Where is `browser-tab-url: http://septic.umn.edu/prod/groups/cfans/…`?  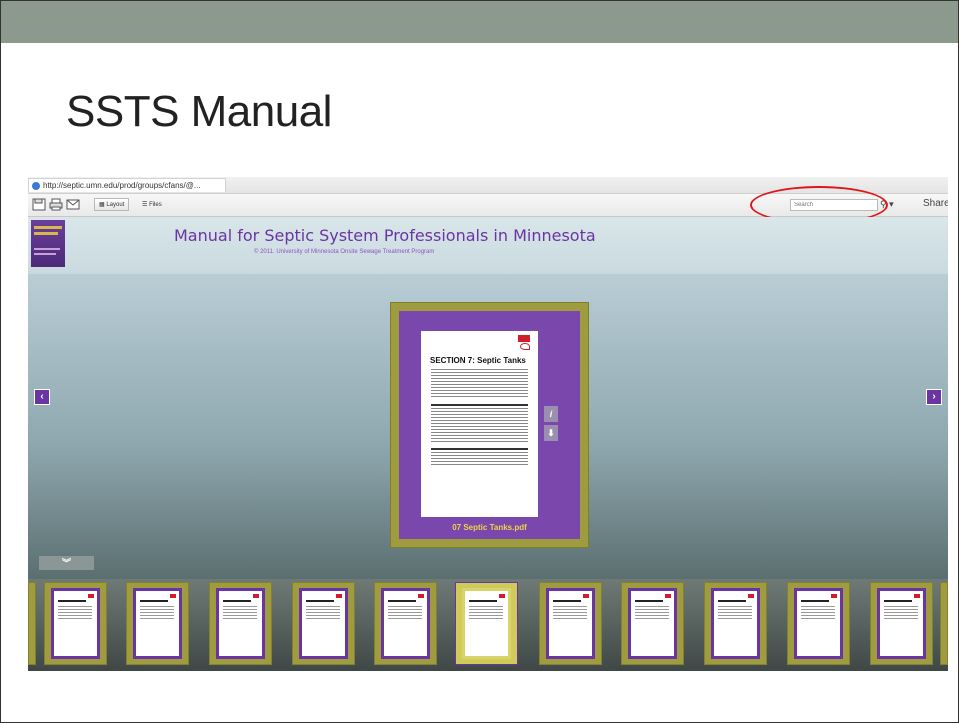 browser-tab-url: http://septic.umn.edu/prod/groups/cfans/… is located at coordinates (122, 185).